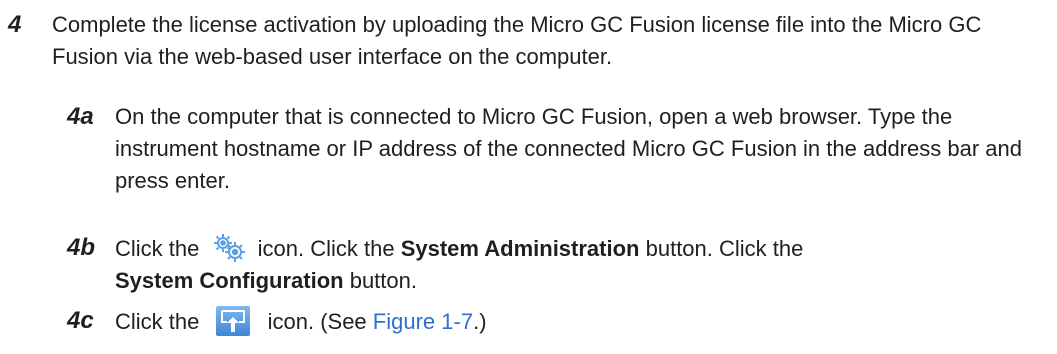 The width and height of the screenshot is (1057, 354). What do you see at coordinates (724, 248) in the screenshot?
I see `text-segment: button. Click the` at bounding box center [724, 248].